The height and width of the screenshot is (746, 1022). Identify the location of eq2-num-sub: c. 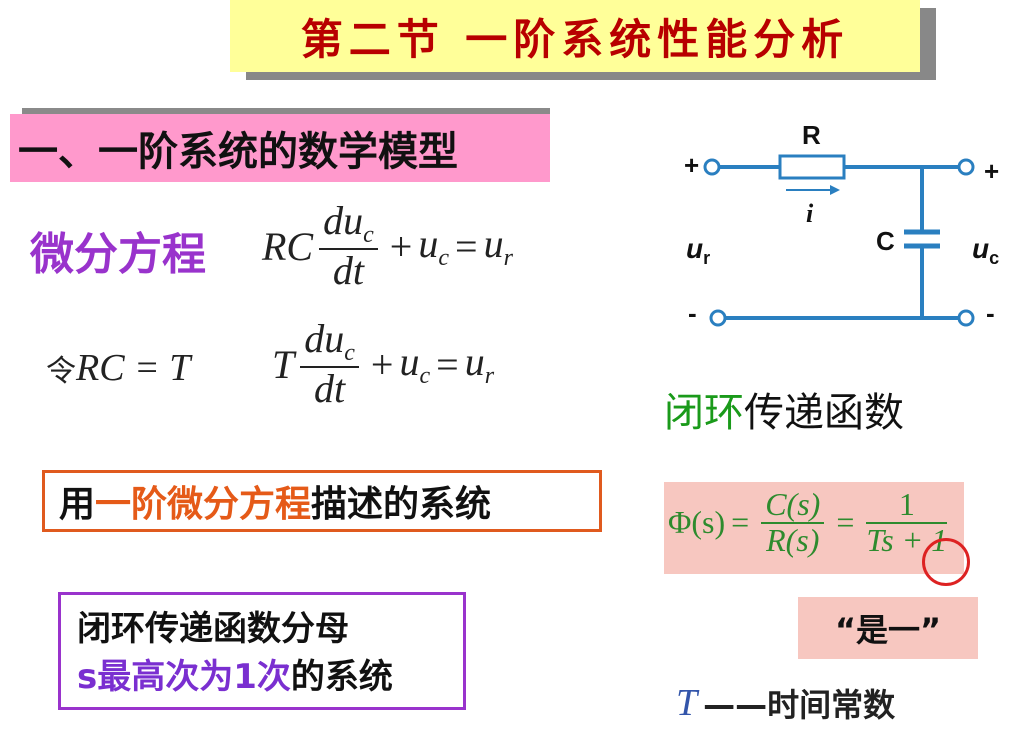
(349, 353).